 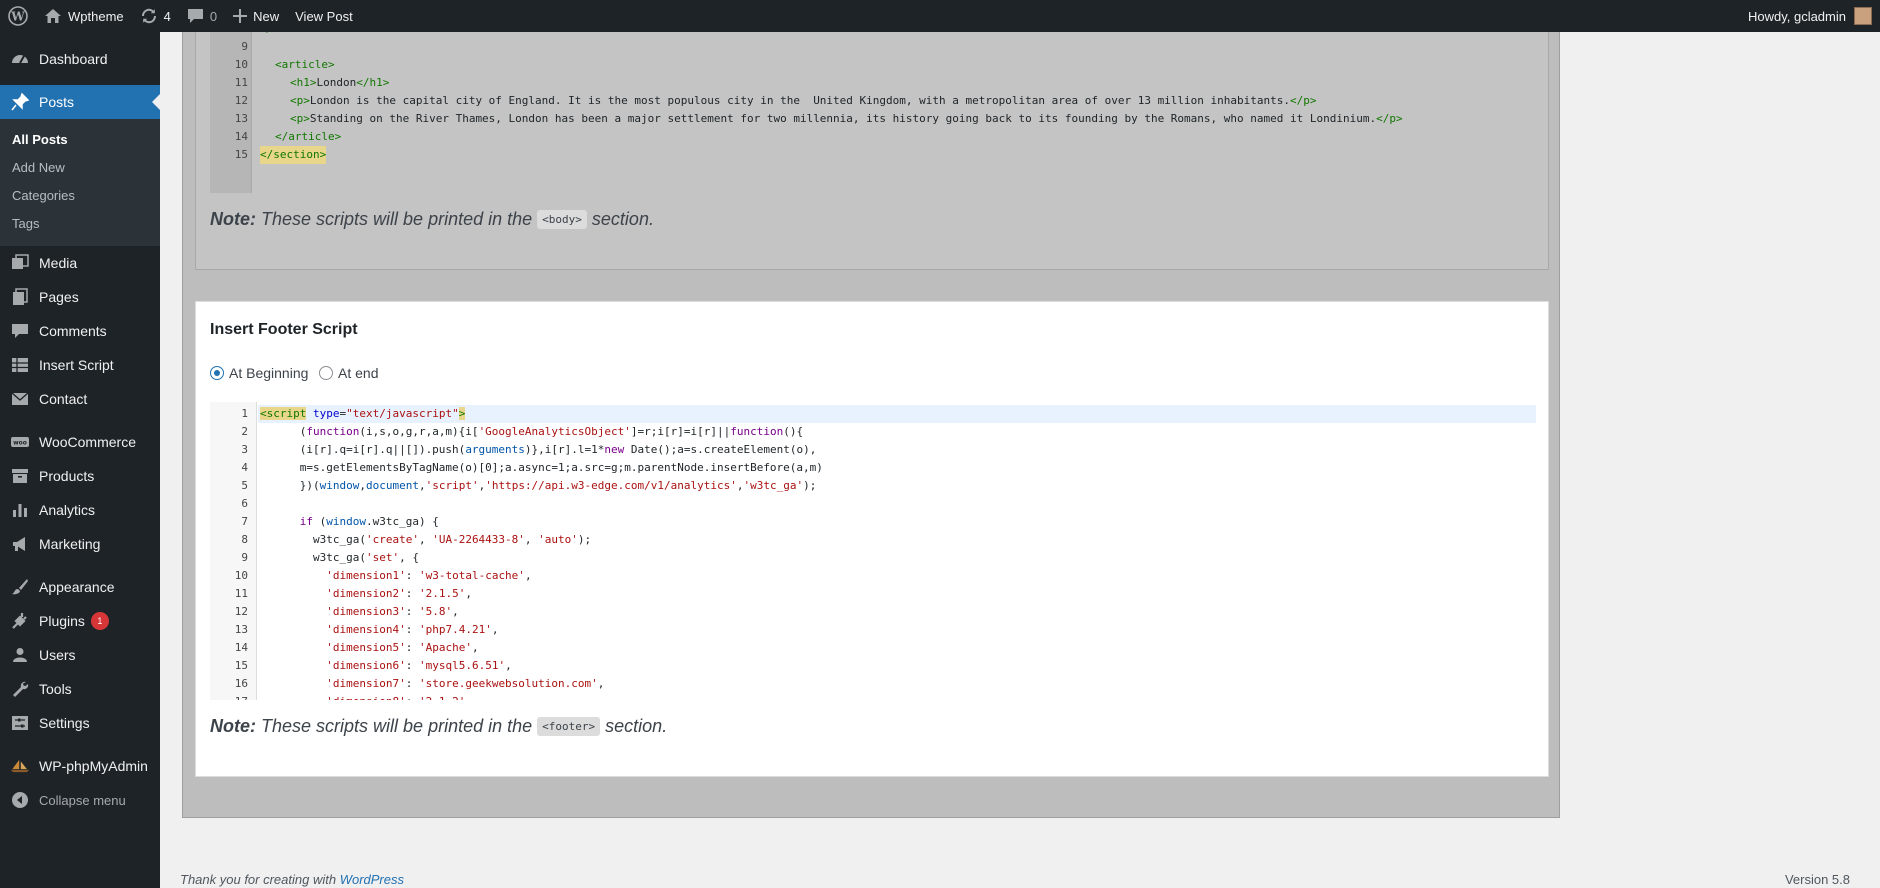 I want to click on site-name-label: Wptheme, so click(x=96, y=16).